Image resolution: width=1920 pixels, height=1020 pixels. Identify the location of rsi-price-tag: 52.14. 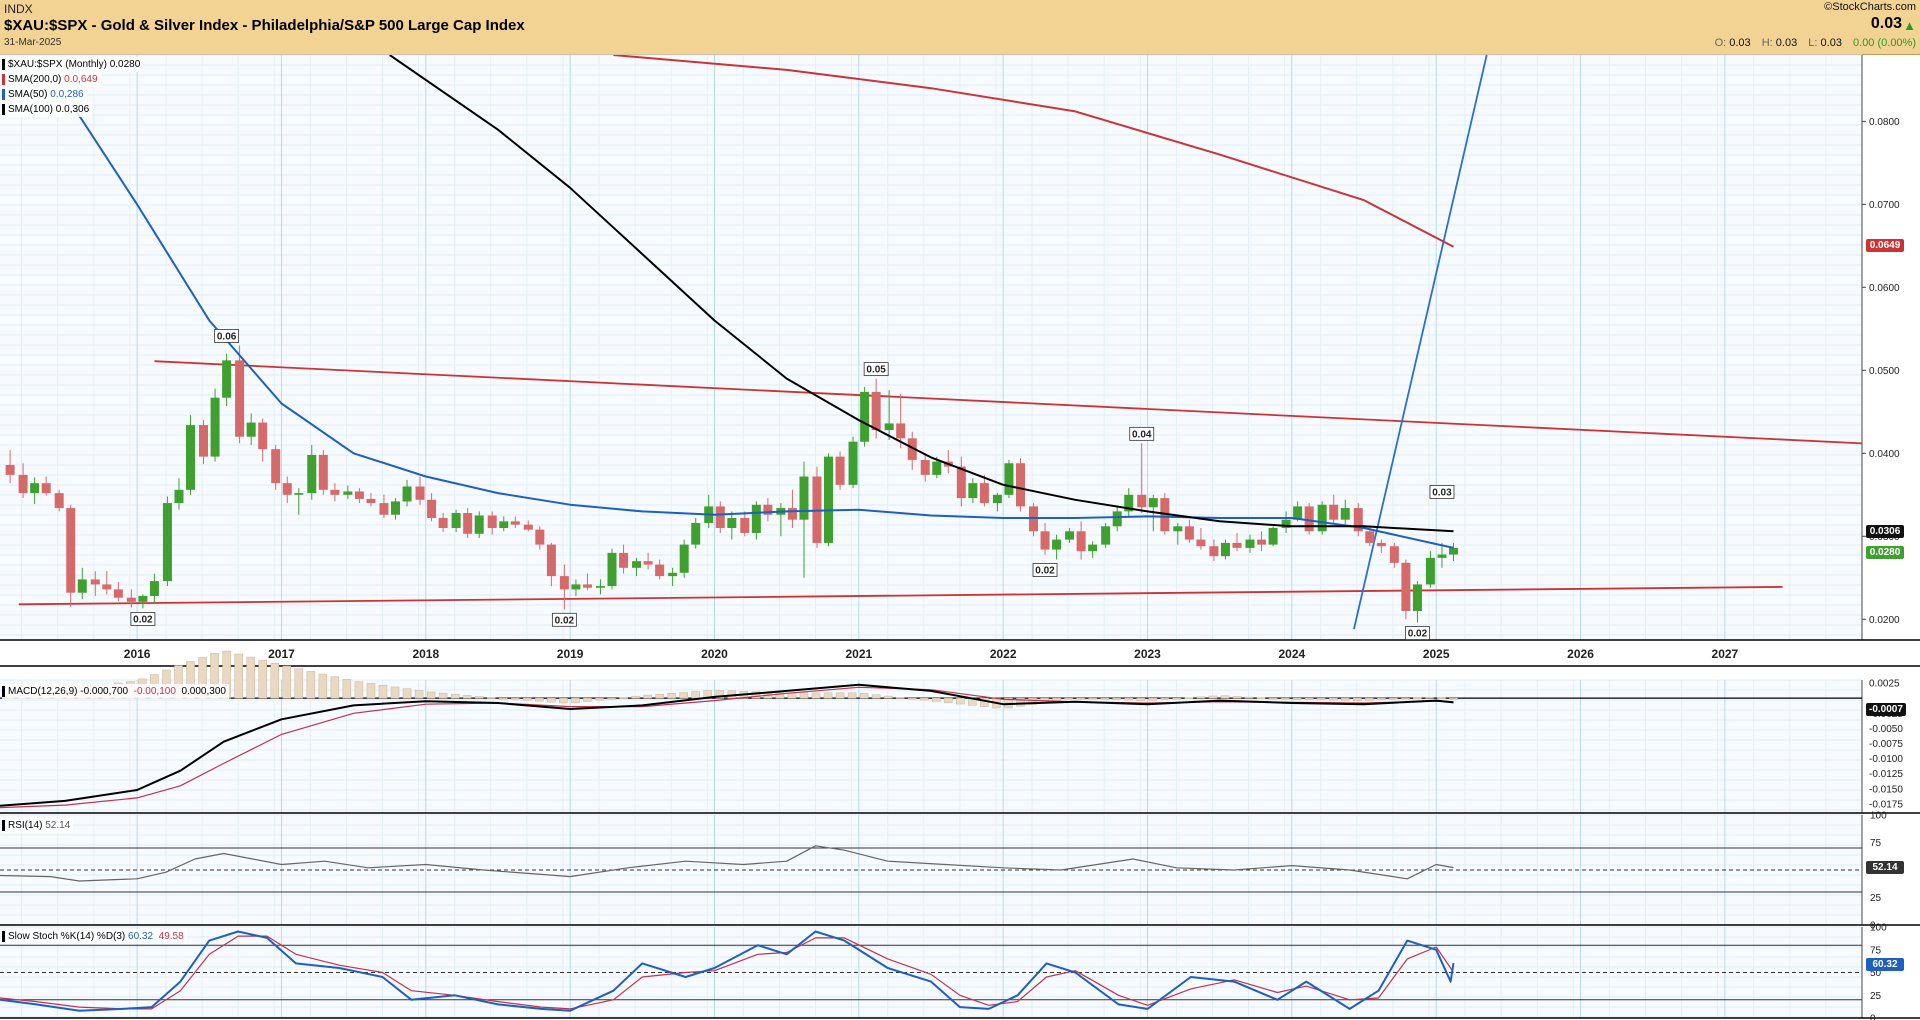
(1885, 867).